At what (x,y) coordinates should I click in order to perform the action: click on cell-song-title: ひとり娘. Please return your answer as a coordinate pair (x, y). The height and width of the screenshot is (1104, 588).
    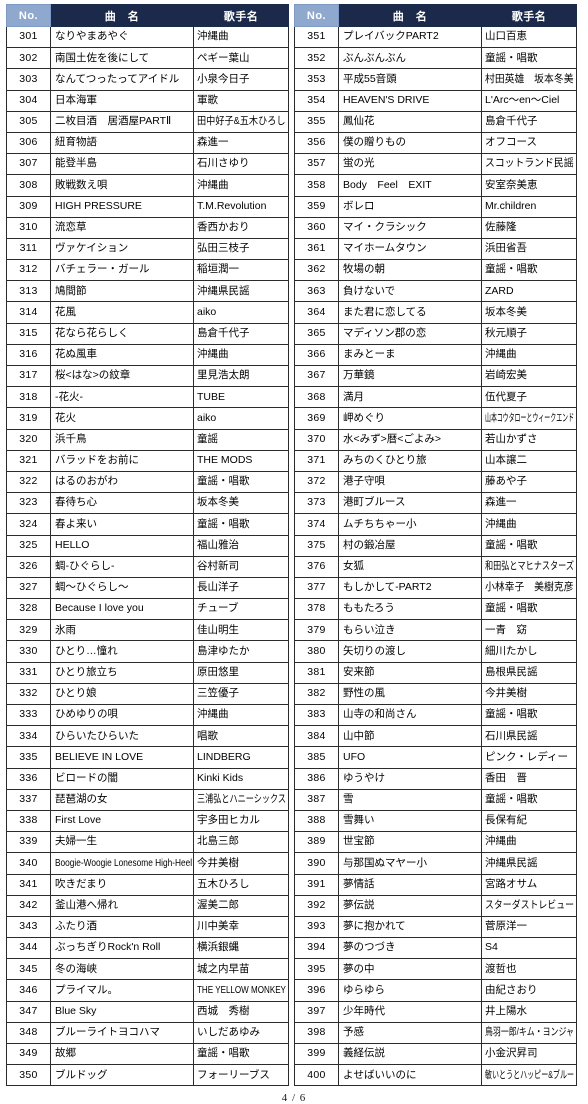
    Looking at the image, I should click on (122, 694).